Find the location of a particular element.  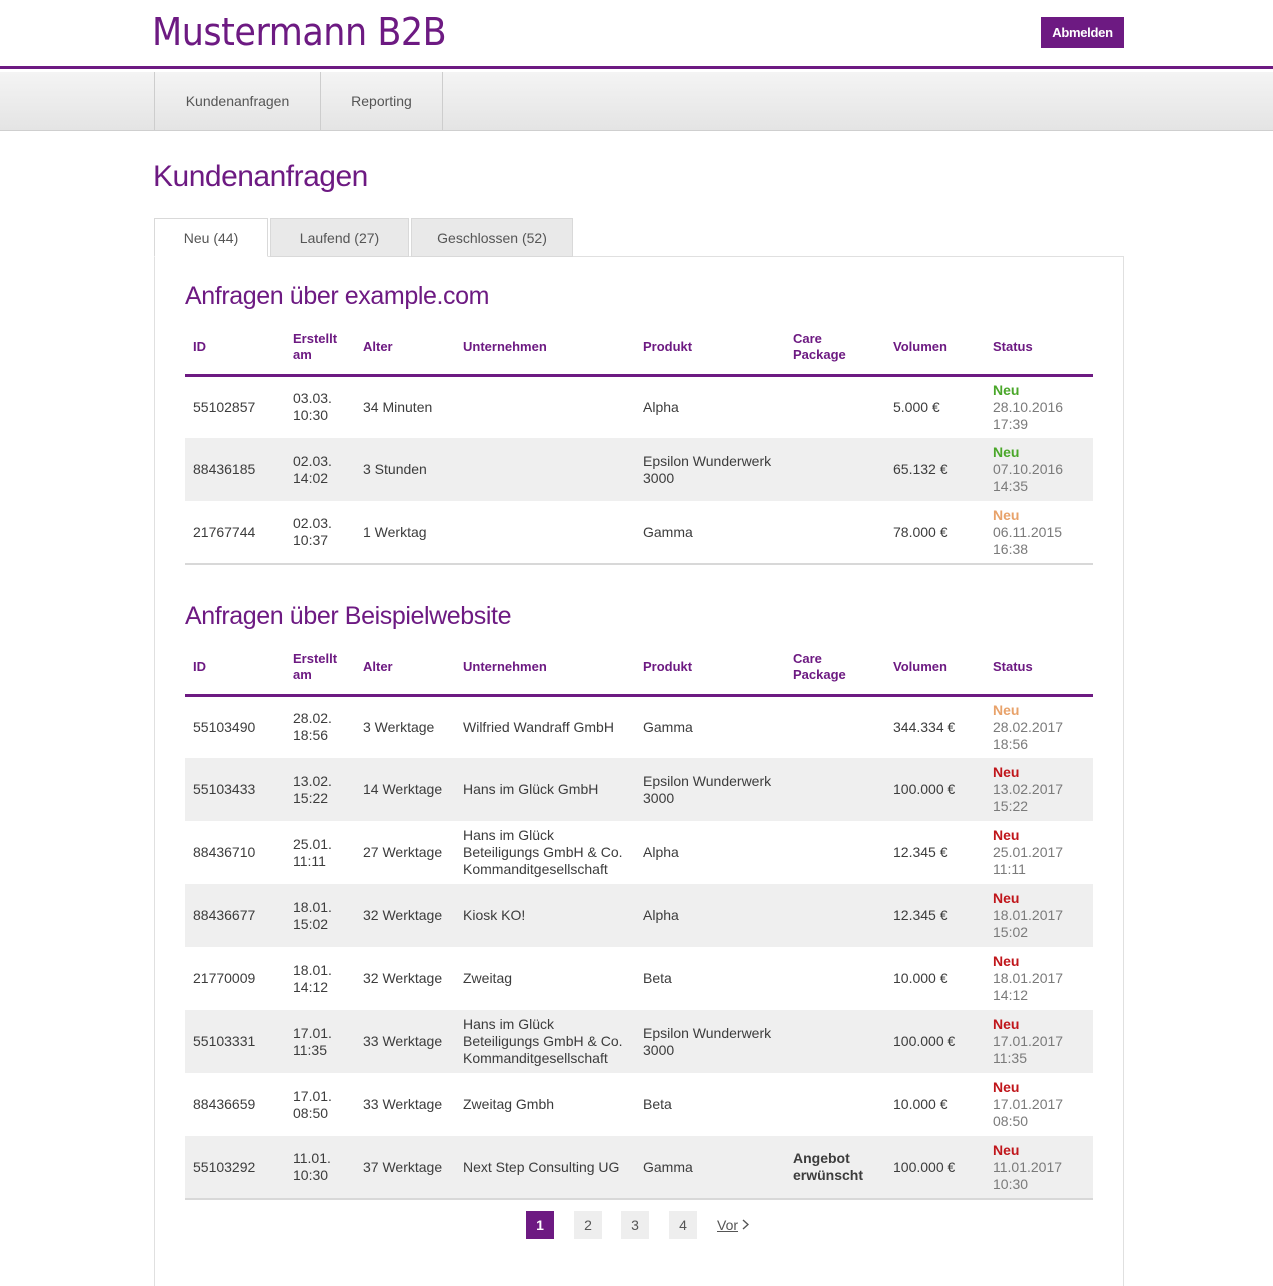

section-title: Anfragen über example.com is located at coordinates (337, 296).